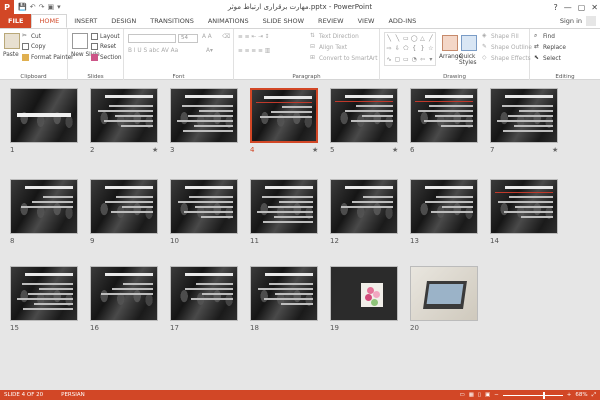 Image resolution: width=600 pixels, height=400 pixels. Describe the element at coordinates (569, 395) in the screenshot. I see `zoom-in-icon: +` at that location.